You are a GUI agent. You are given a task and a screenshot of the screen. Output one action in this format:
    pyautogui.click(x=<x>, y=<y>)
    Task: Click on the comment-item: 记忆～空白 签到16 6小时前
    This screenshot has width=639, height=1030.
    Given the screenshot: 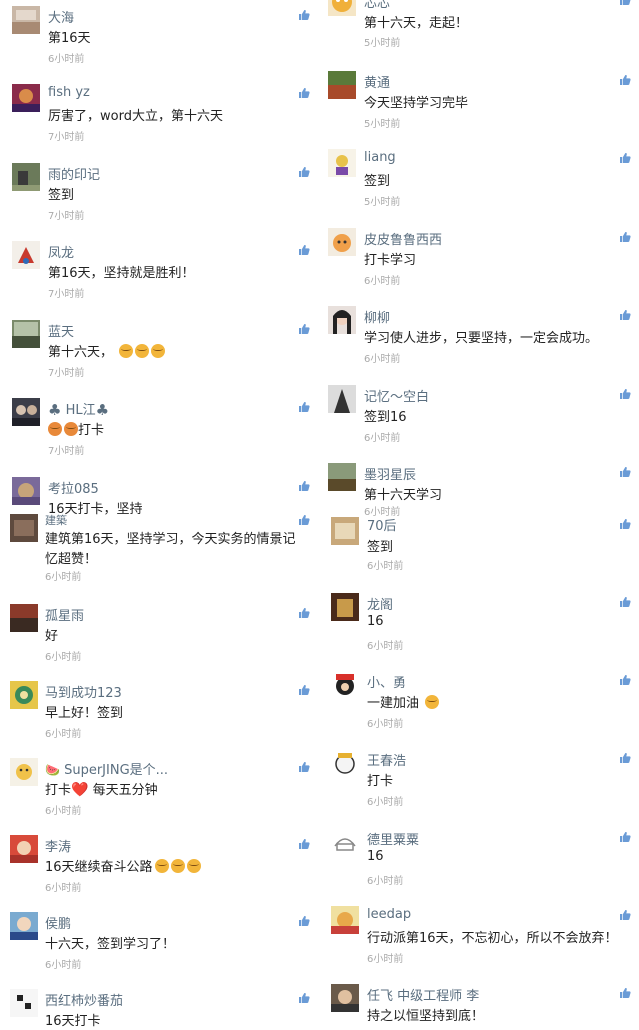 What is the action you would take?
    pyautogui.click(x=479, y=428)
    